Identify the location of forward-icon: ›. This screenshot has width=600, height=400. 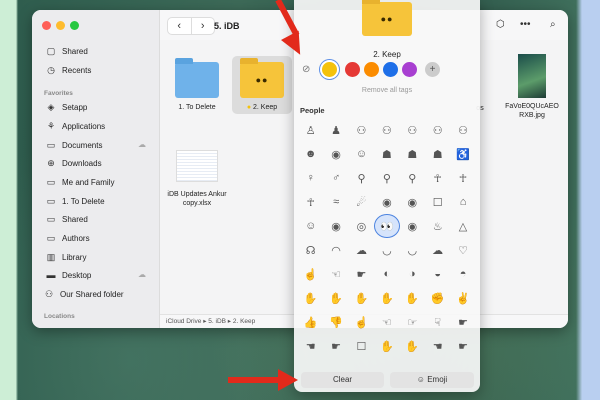
(202, 26).